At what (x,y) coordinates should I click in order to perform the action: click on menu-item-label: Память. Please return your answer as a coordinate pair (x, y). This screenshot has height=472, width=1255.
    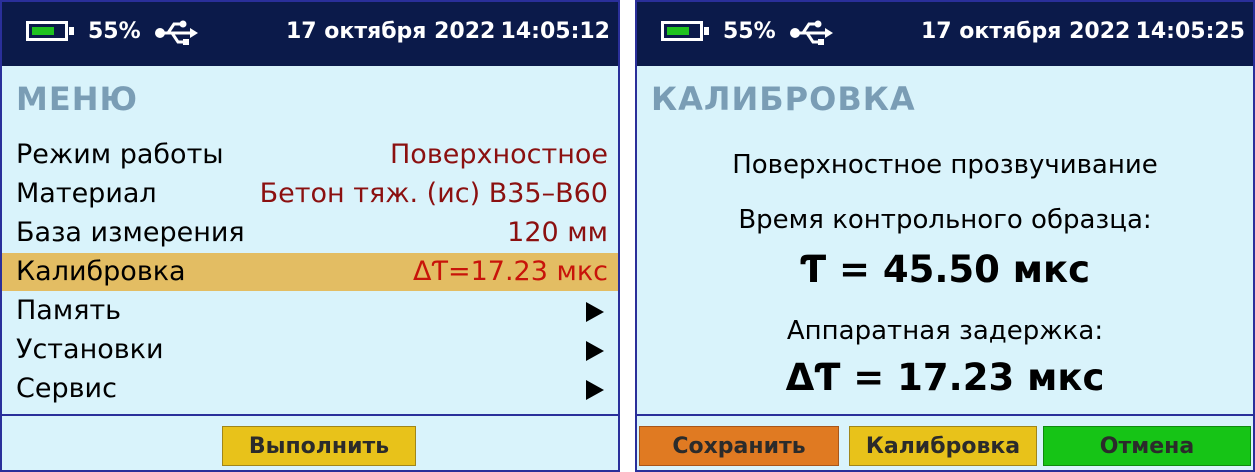
    Looking at the image, I should click on (69, 310).